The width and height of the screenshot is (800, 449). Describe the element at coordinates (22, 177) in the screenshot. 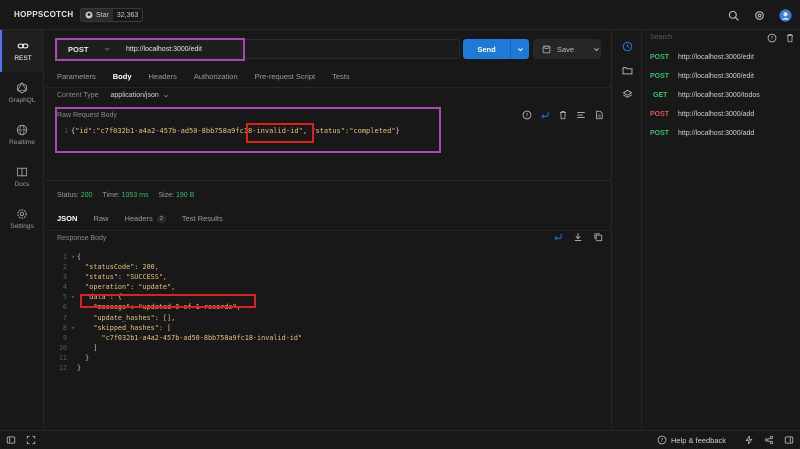

I see `nav-item-docs: Docs` at that location.